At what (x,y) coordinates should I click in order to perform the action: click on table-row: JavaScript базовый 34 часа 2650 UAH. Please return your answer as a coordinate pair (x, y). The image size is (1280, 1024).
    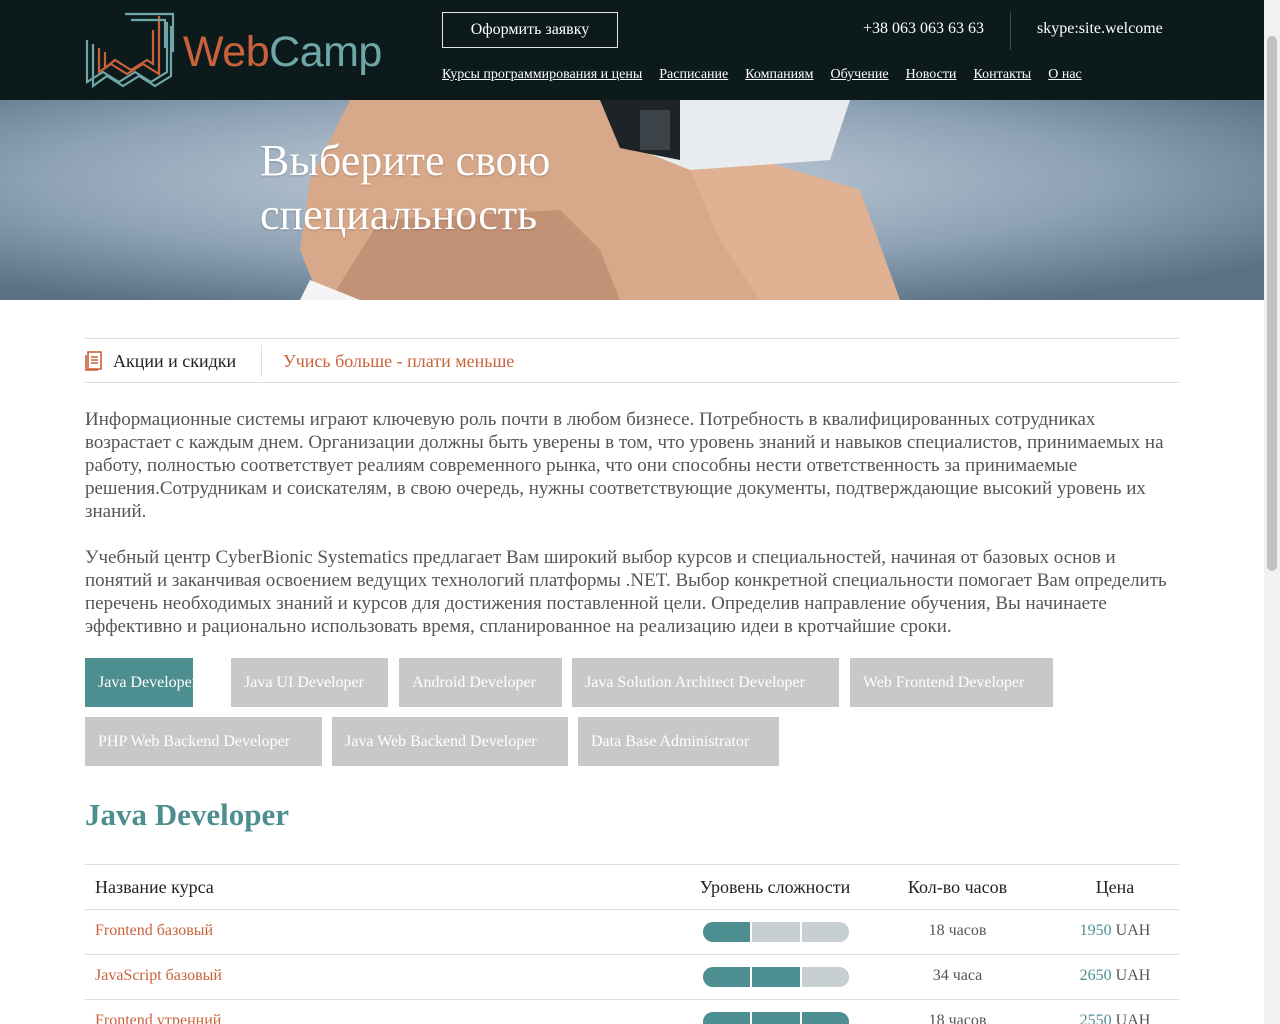
    Looking at the image, I should click on (632, 976).